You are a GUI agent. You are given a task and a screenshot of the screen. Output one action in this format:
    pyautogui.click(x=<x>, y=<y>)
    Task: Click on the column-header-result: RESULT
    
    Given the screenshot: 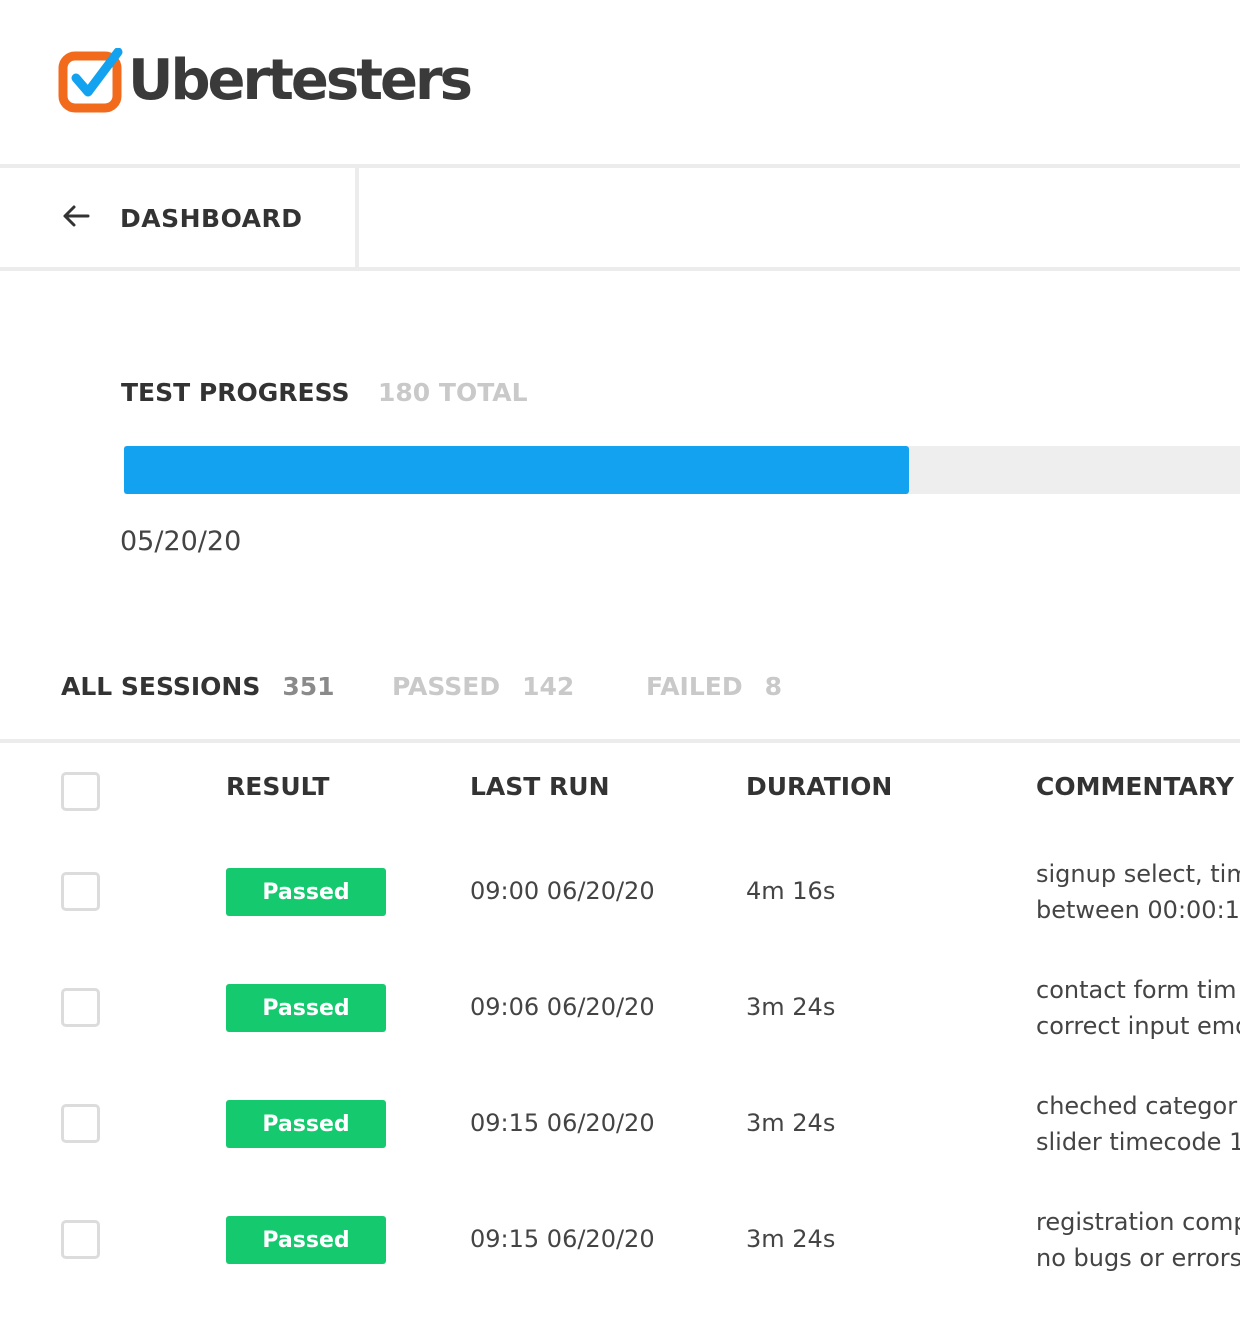 What is the action you would take?
    pyautogui.click(x=277, y=786)
    